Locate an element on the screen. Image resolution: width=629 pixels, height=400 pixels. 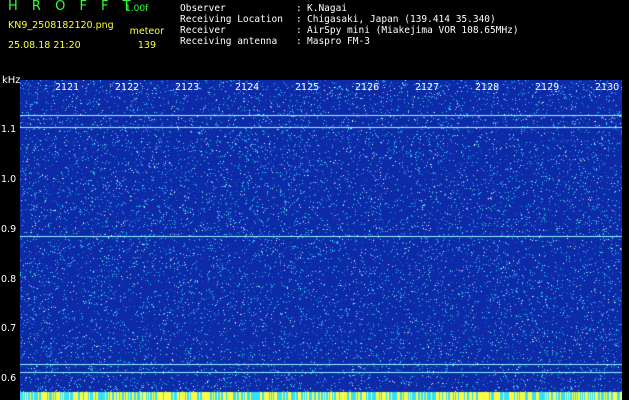
x-tick-label: 2122 is located at coordinates (127, 87).